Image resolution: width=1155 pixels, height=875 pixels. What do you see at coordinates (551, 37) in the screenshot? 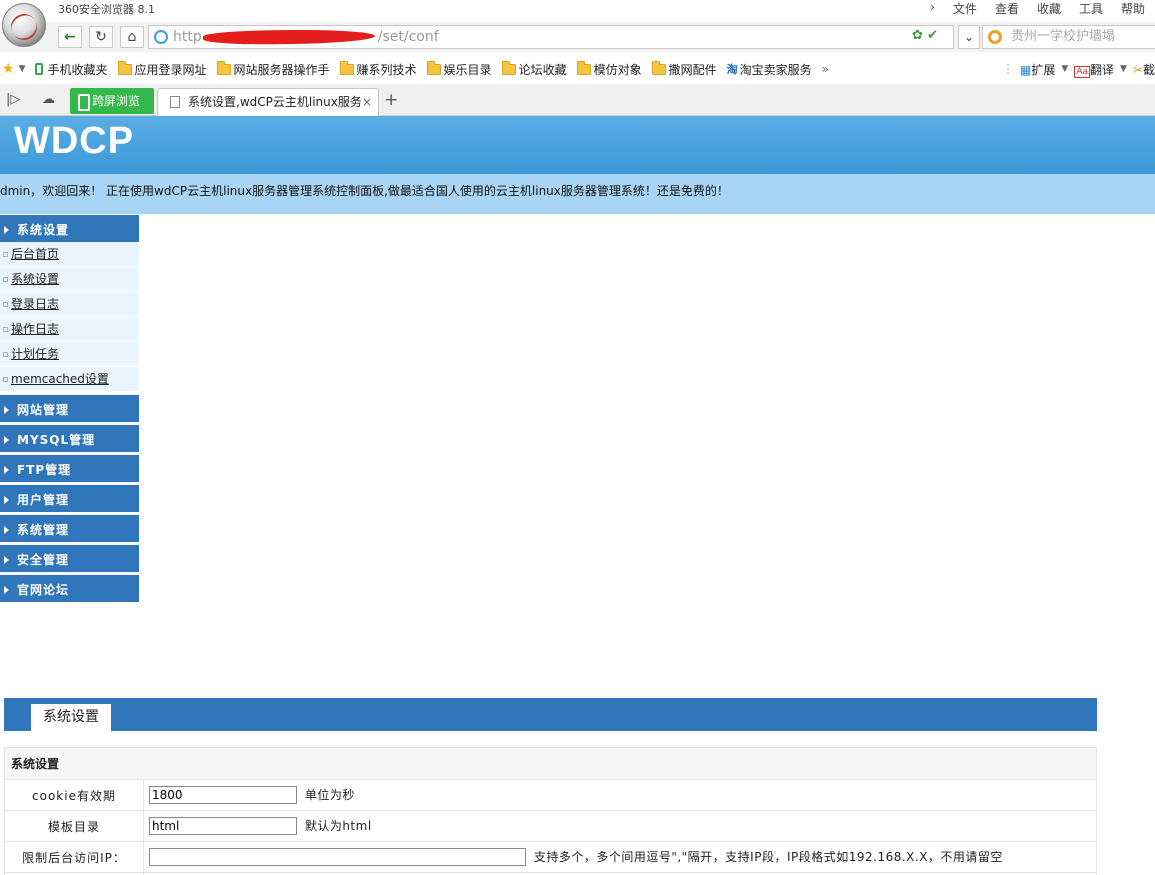
I see `url-input: http/set/conf` at bounding box center [551, 37].